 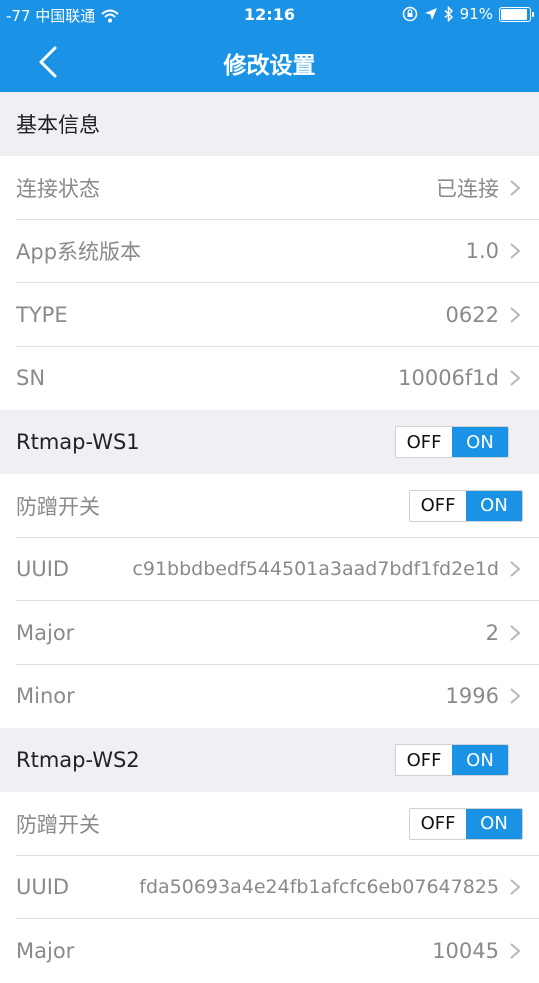 I want to click on row-value: 0622, so click(x=472, y=314).